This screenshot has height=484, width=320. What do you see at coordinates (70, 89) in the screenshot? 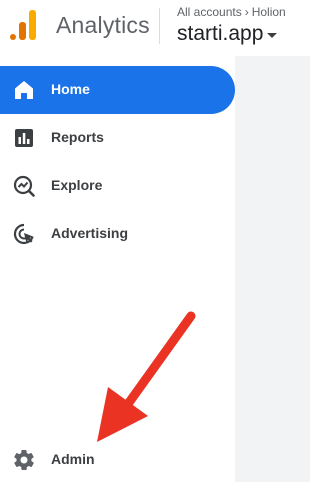
I see `nav-item-label: Home` at bounding box center [70, 89].